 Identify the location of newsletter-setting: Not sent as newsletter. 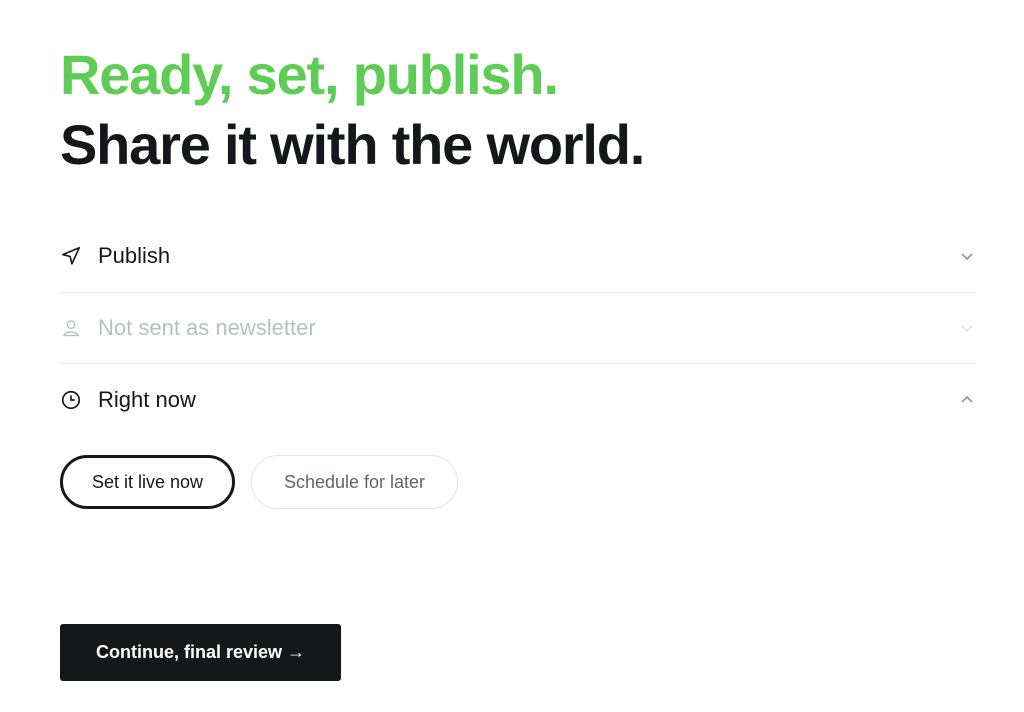
(518, 328).